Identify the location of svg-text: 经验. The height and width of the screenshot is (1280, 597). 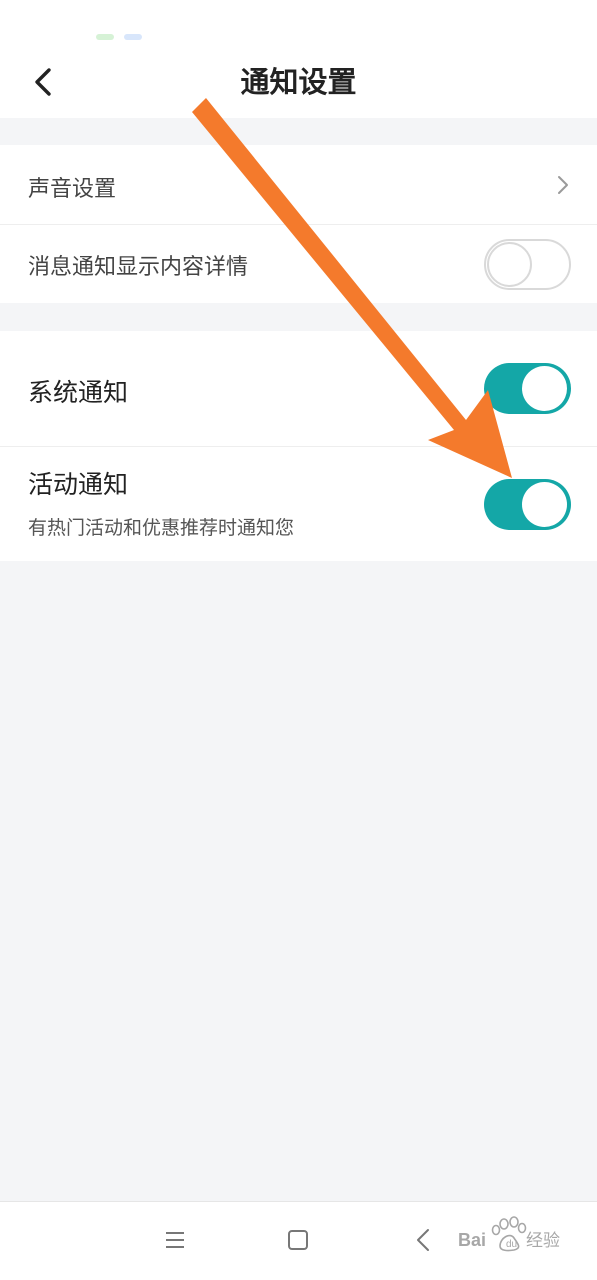
(543, 1241).